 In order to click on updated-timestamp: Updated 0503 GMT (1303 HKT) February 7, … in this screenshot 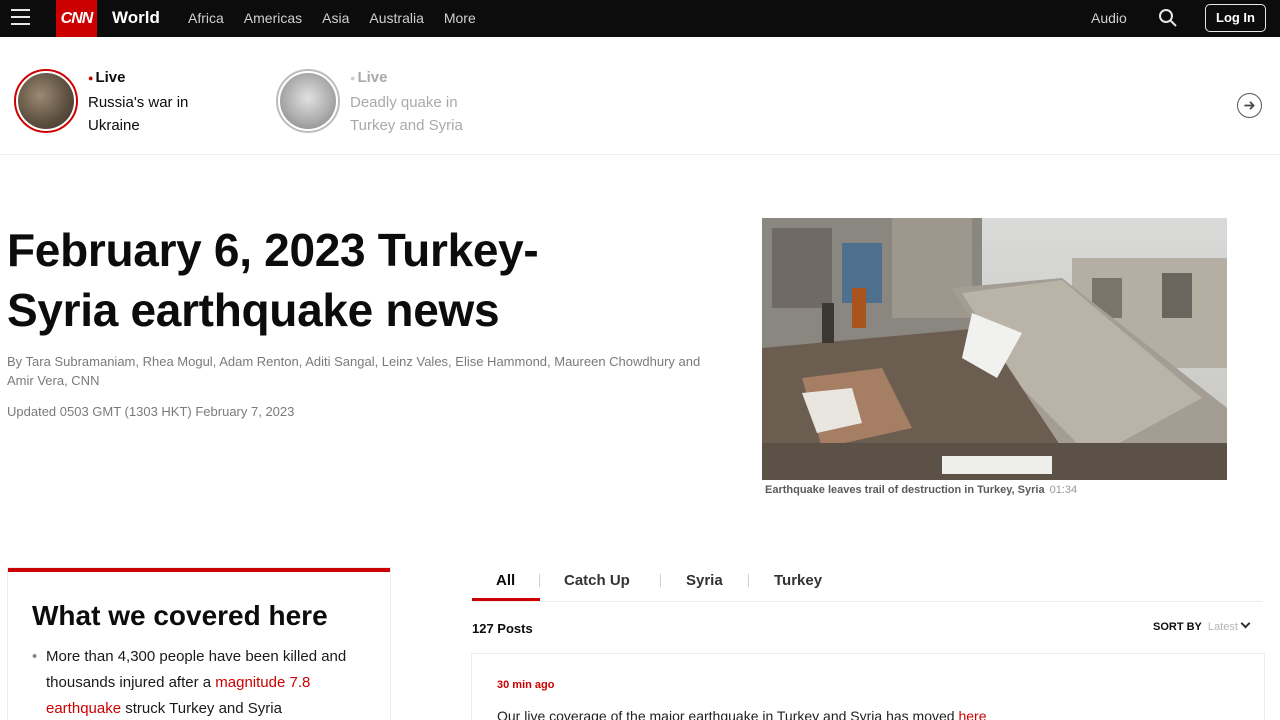, I will do `click(151, 411)`.